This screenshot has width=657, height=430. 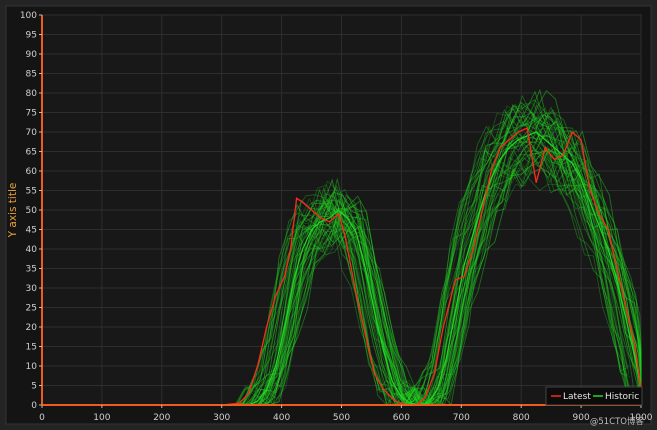 I want to click on y-tick-label: 70, so click(x=32, y=133).